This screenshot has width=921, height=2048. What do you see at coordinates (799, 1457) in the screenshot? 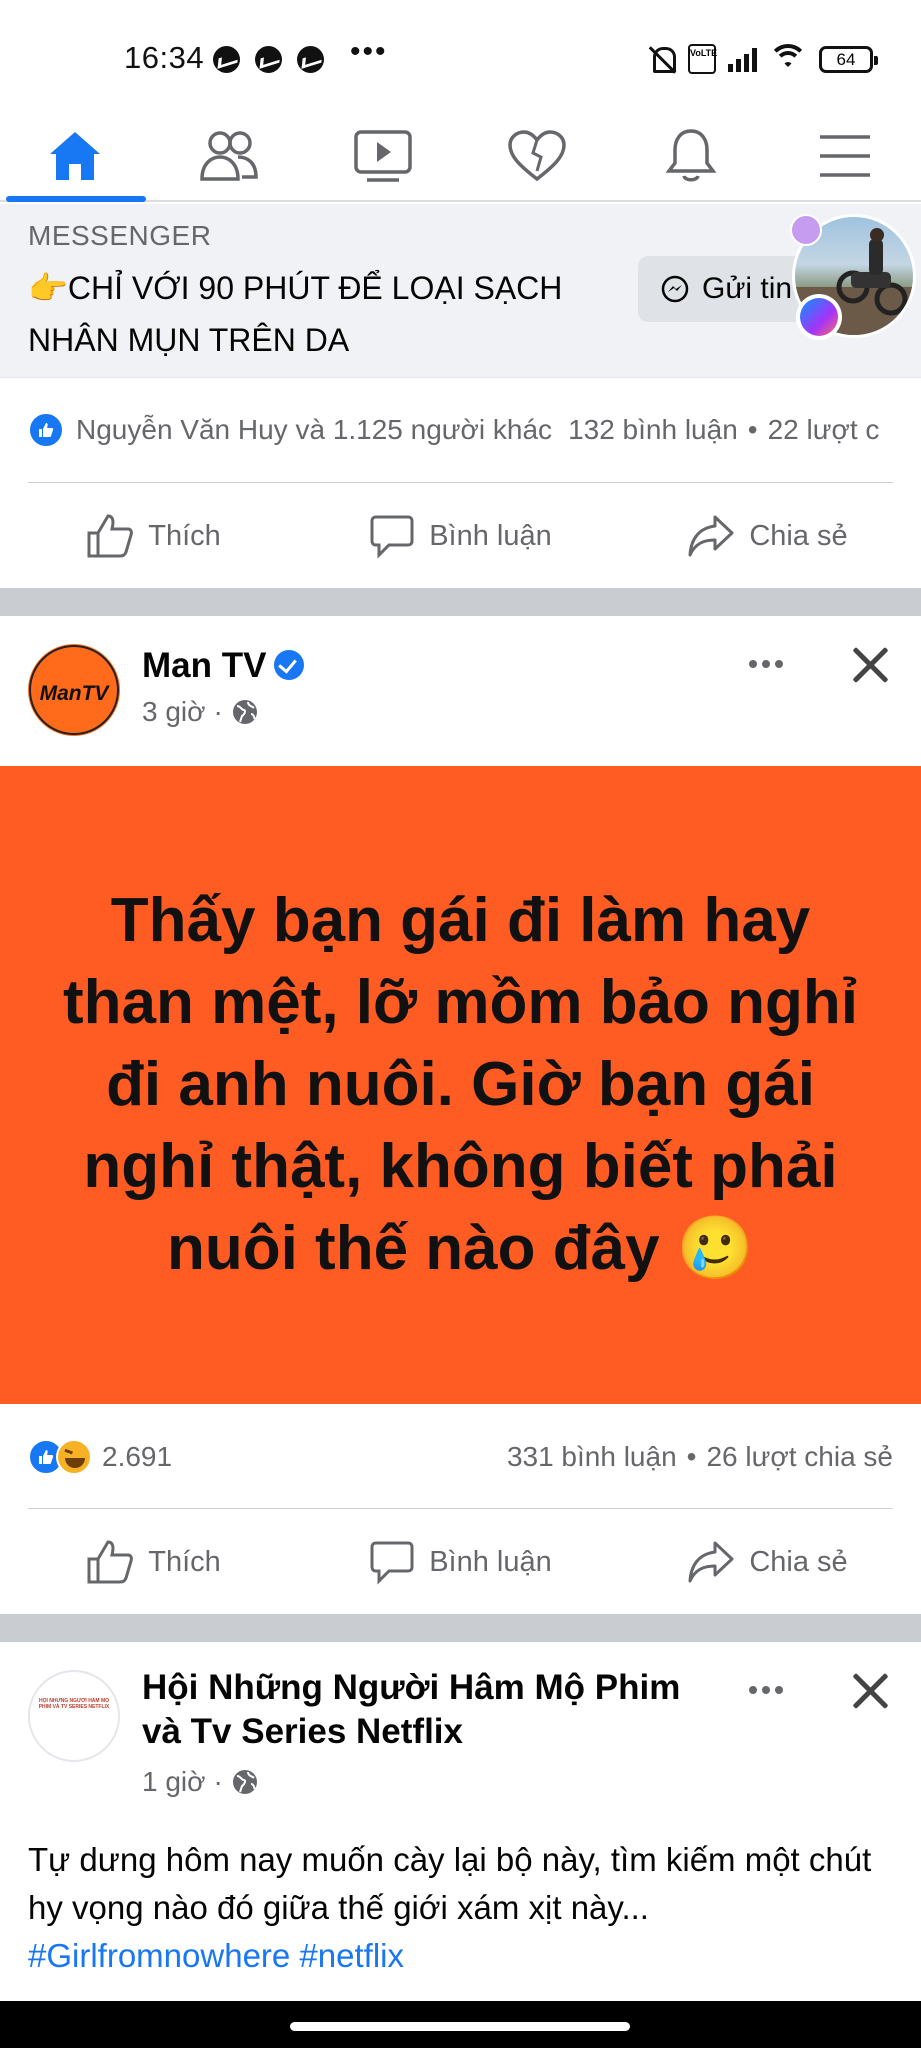
I see `share-count: 26 lượt chia sẻ` at bounding box center [799, 1457].